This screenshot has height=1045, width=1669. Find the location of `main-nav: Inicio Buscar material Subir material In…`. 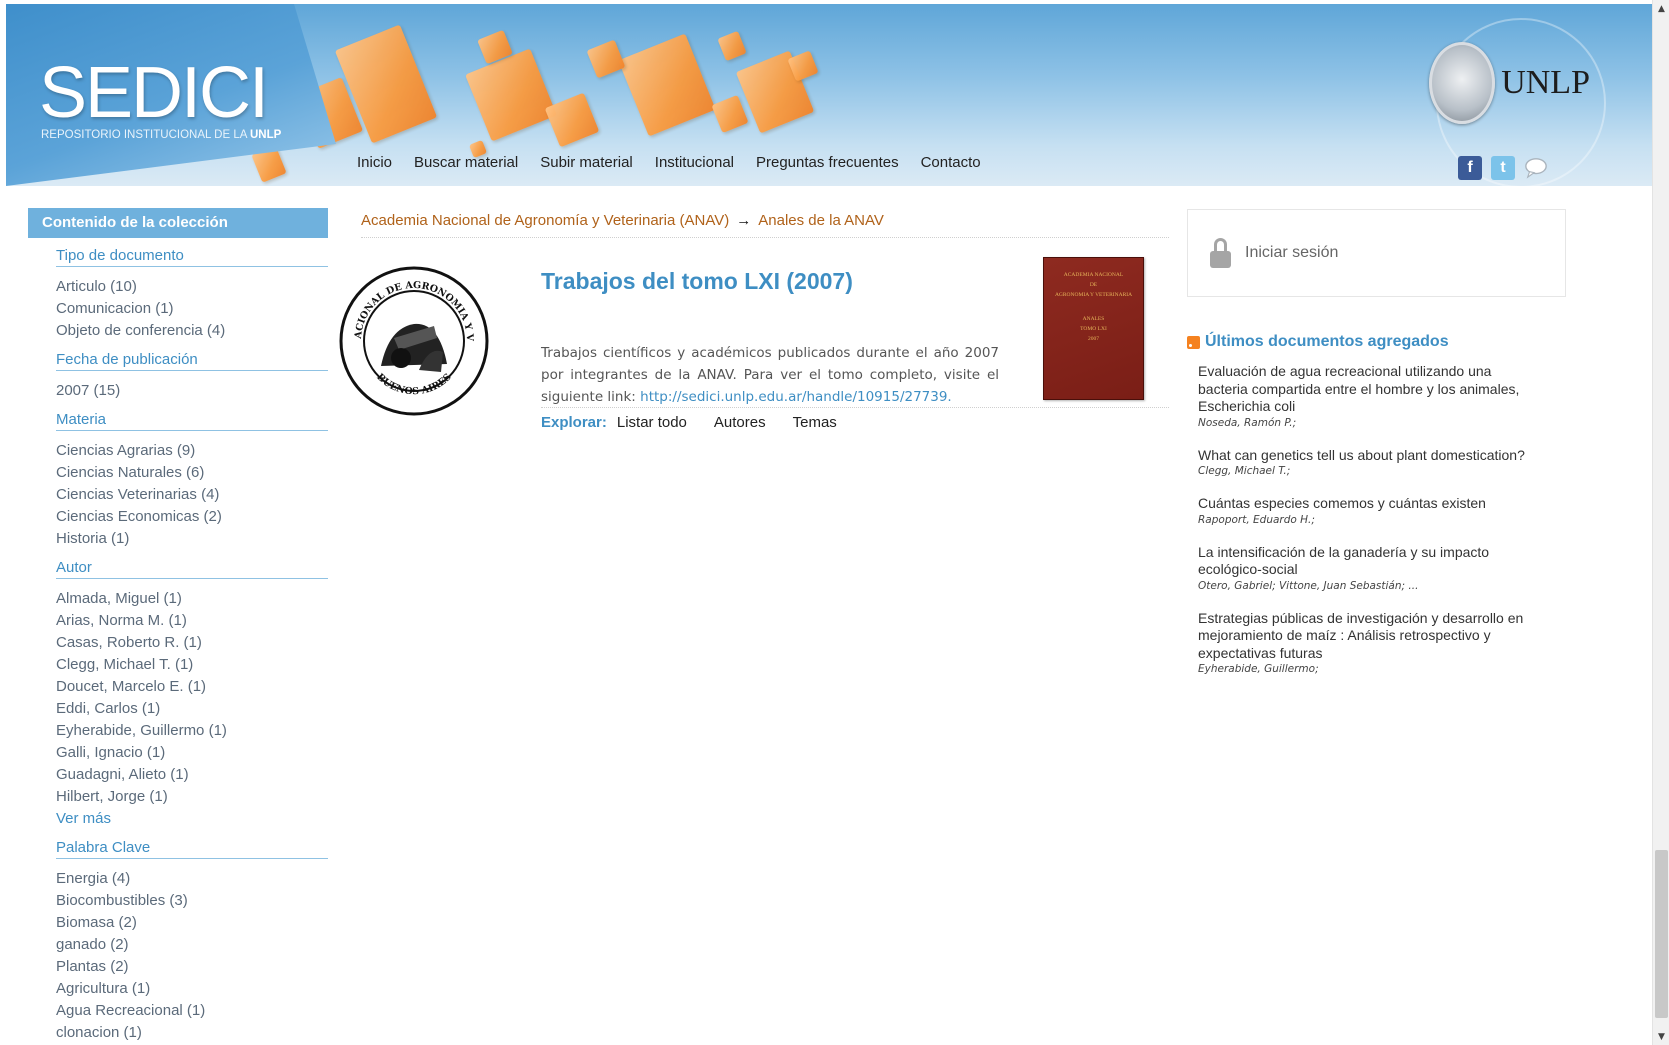

main-nav: Inicio Buscar material Subir material In… is located at coordinates (669, 162).